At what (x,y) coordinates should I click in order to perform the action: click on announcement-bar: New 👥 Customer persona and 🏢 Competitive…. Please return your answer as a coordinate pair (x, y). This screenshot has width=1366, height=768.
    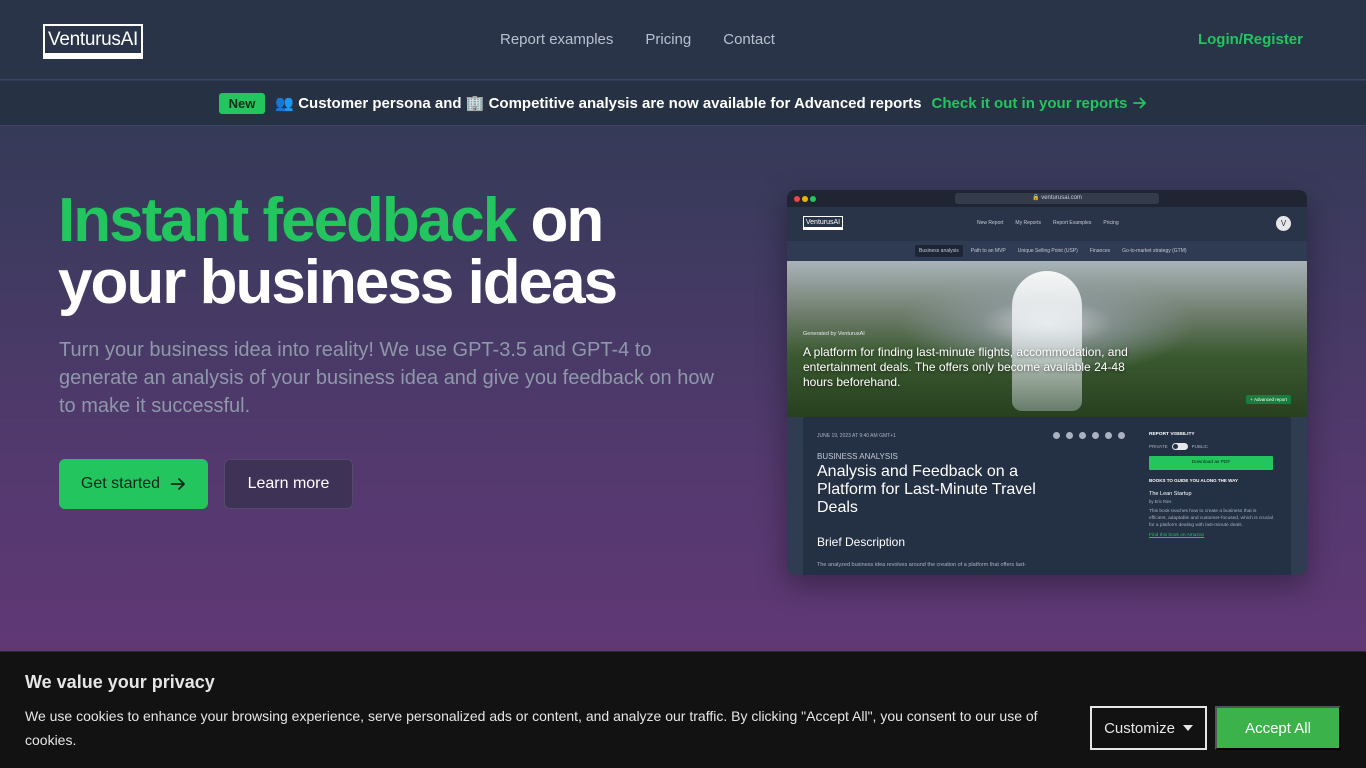
    Looking at the image, I should click on (683, 103).